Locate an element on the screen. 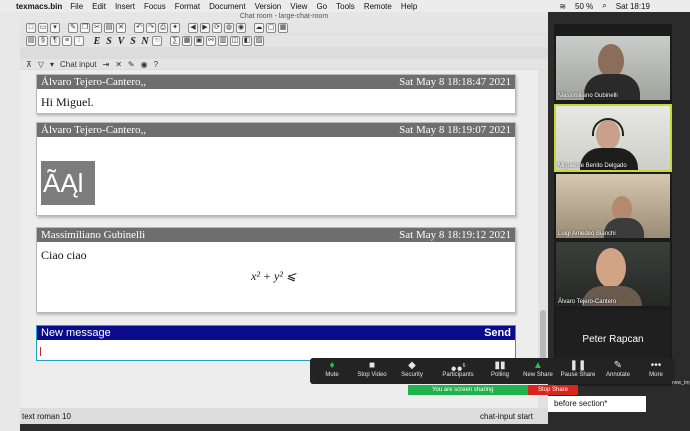  triangle-down-icon: ▽ is located at coordinates (41, 64).